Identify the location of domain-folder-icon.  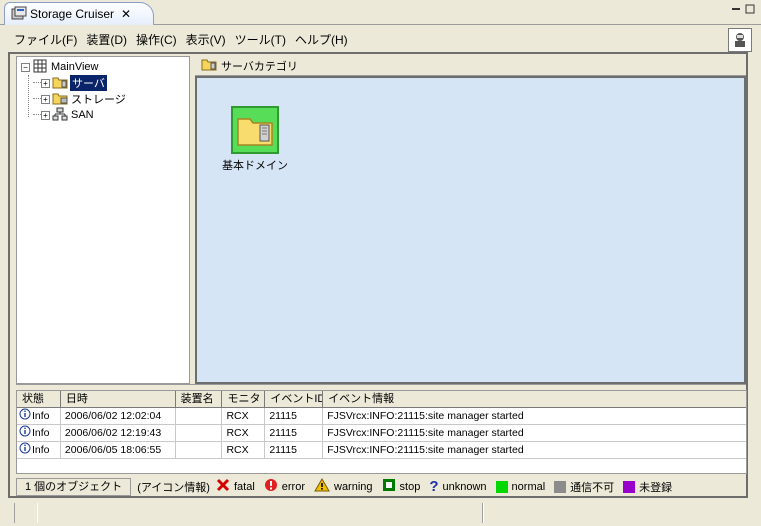
(255, 132).